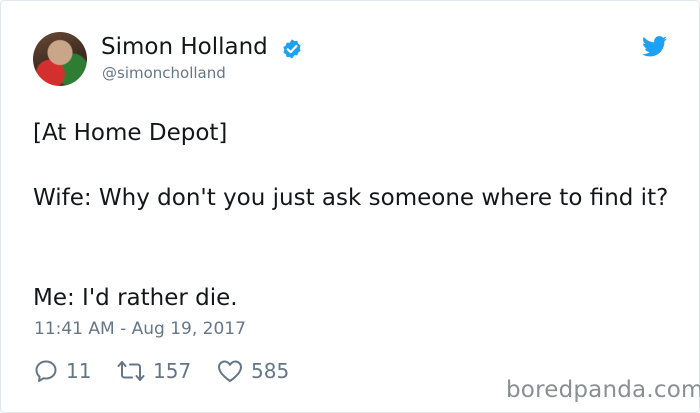 This screenshot has height=413, width=700. Describe the element at coordinates (603, 390) in the screenshot. I see `watermark: boredpanda.com` at that location.